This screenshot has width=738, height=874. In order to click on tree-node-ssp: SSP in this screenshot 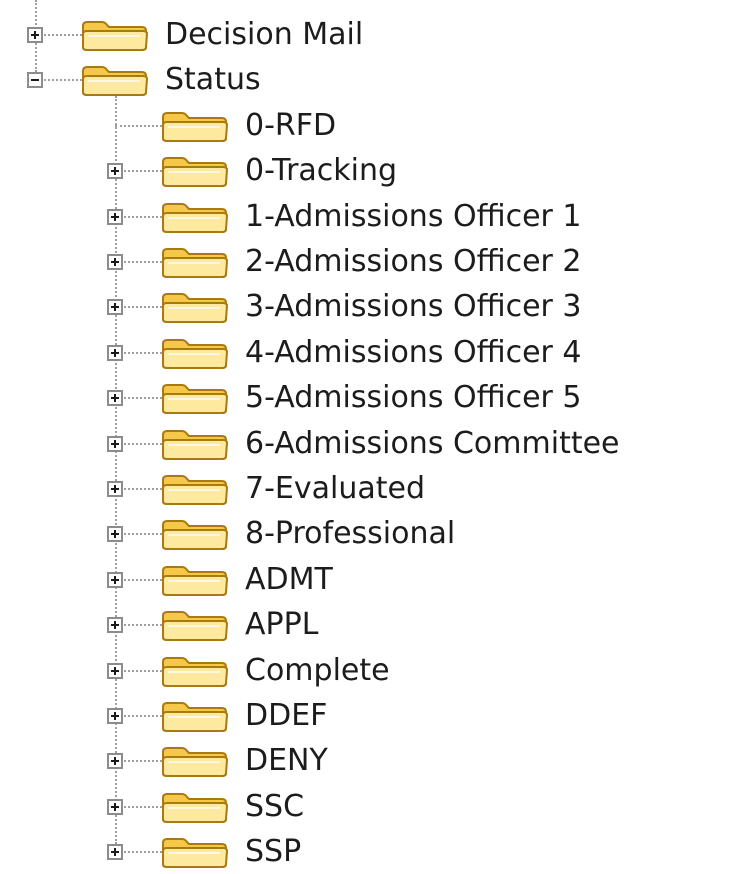, I will do `click(369, 852)`.